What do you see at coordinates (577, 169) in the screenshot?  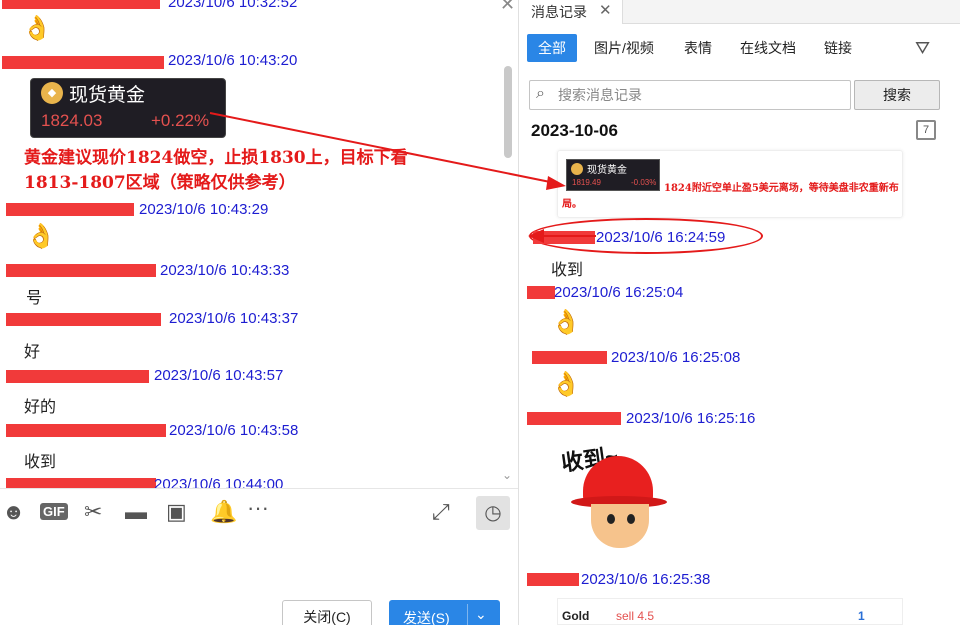 I see `gold-coin-icon` at bounding box center [577, 169].